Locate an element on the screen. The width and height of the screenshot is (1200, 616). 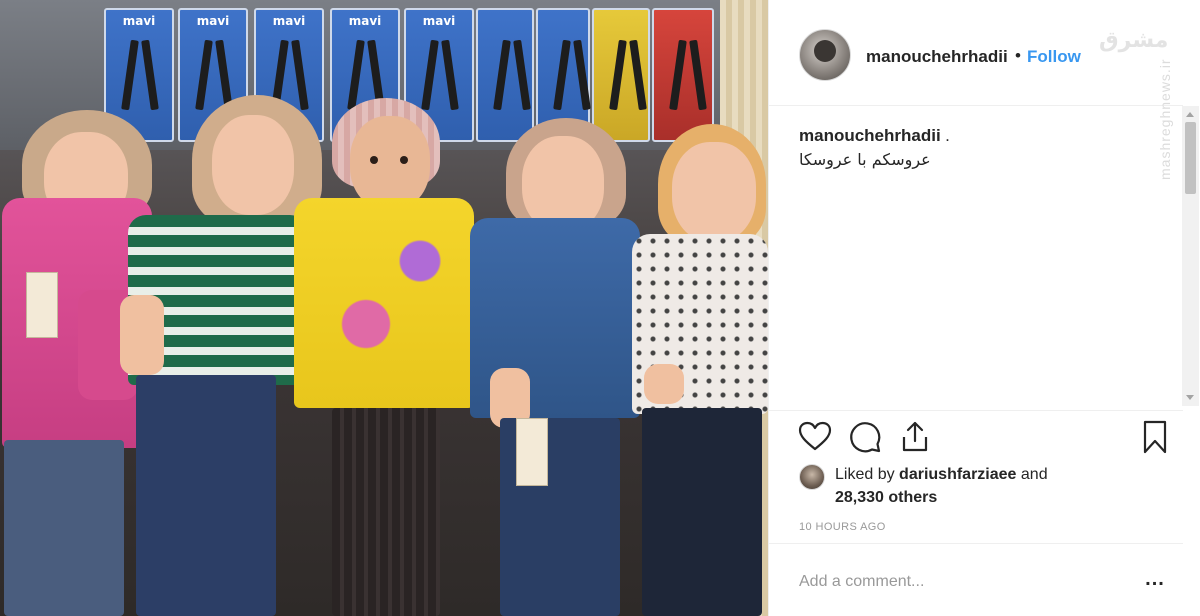
doll-floral-blouse is located at coordinates (700, 370).